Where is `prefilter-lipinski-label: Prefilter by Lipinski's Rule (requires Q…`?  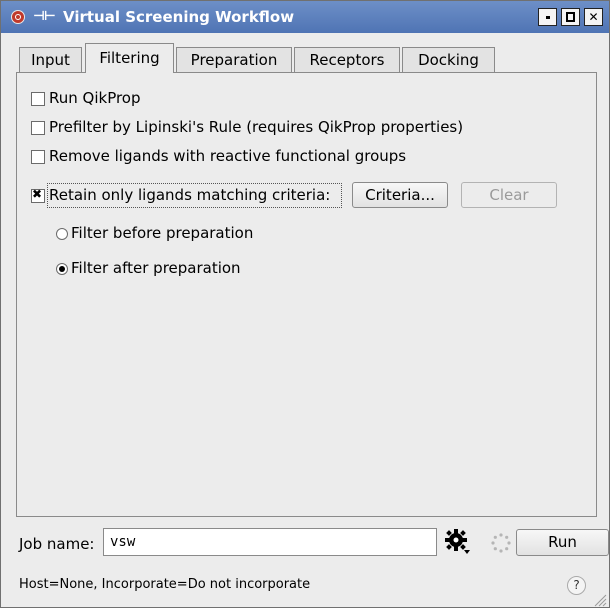
prefilter-lipinski-label: Prefilter by Lipinski's Rule (requires Q… is located at coordinates (256, 127).